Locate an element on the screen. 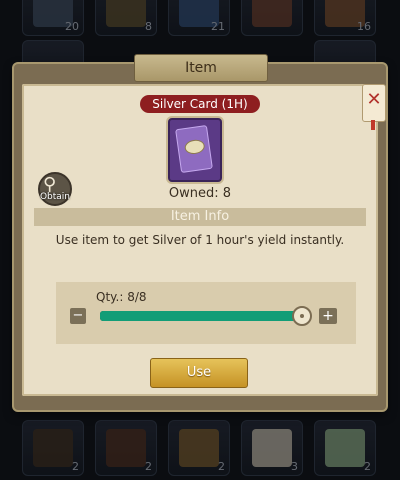 This screenshot has width=400, height=480. plus-button: + is located at coordinates (328, 316).